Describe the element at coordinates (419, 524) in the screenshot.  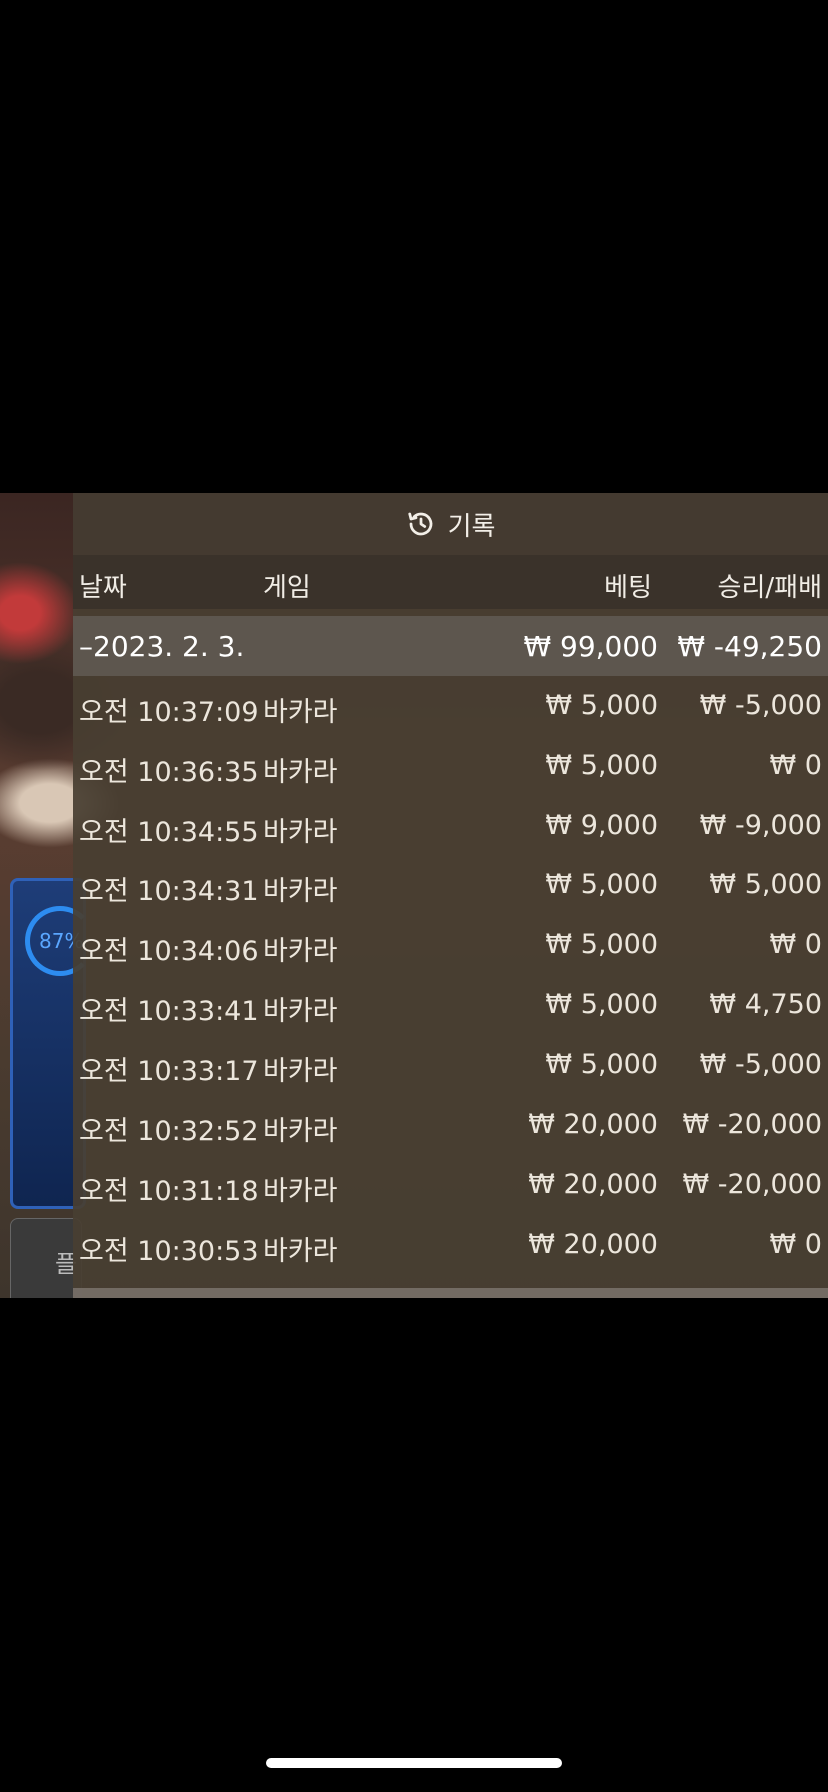
I see `history-icon` at that location.